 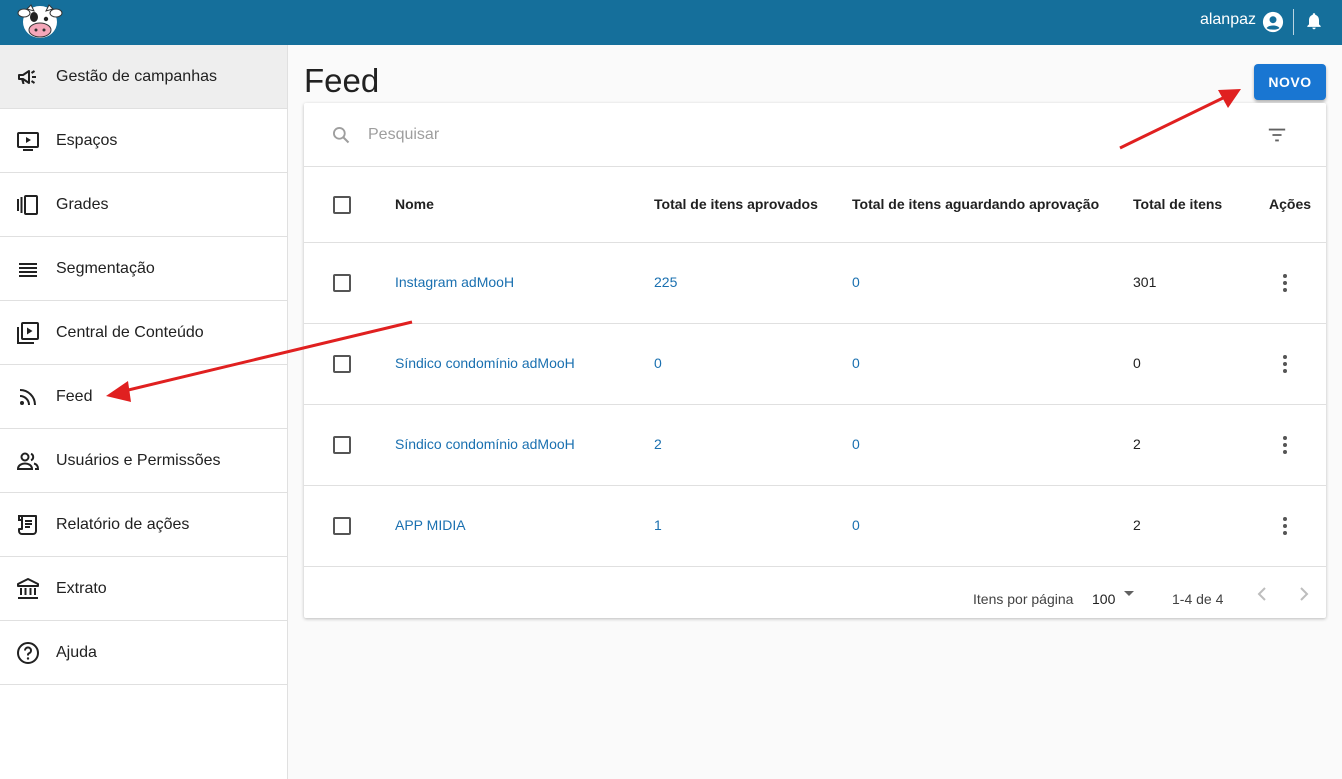 What do you see at coordinates (1290, 82) in the screenshot?
I see `new-feed-button: NOVO` at bounding box center [1290, 82].